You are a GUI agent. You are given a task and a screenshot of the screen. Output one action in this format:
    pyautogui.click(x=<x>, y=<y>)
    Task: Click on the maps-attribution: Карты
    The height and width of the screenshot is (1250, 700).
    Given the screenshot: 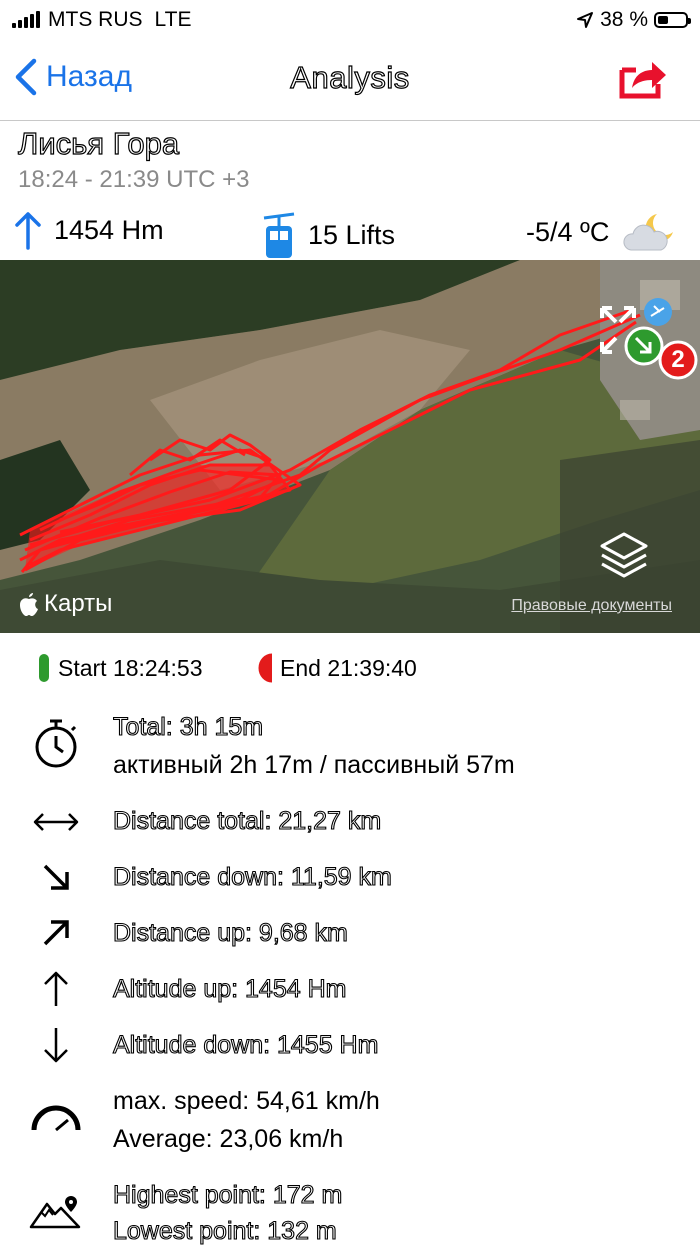 What is the action you would take?
    pyautogui.click(x=65, y=604)
    